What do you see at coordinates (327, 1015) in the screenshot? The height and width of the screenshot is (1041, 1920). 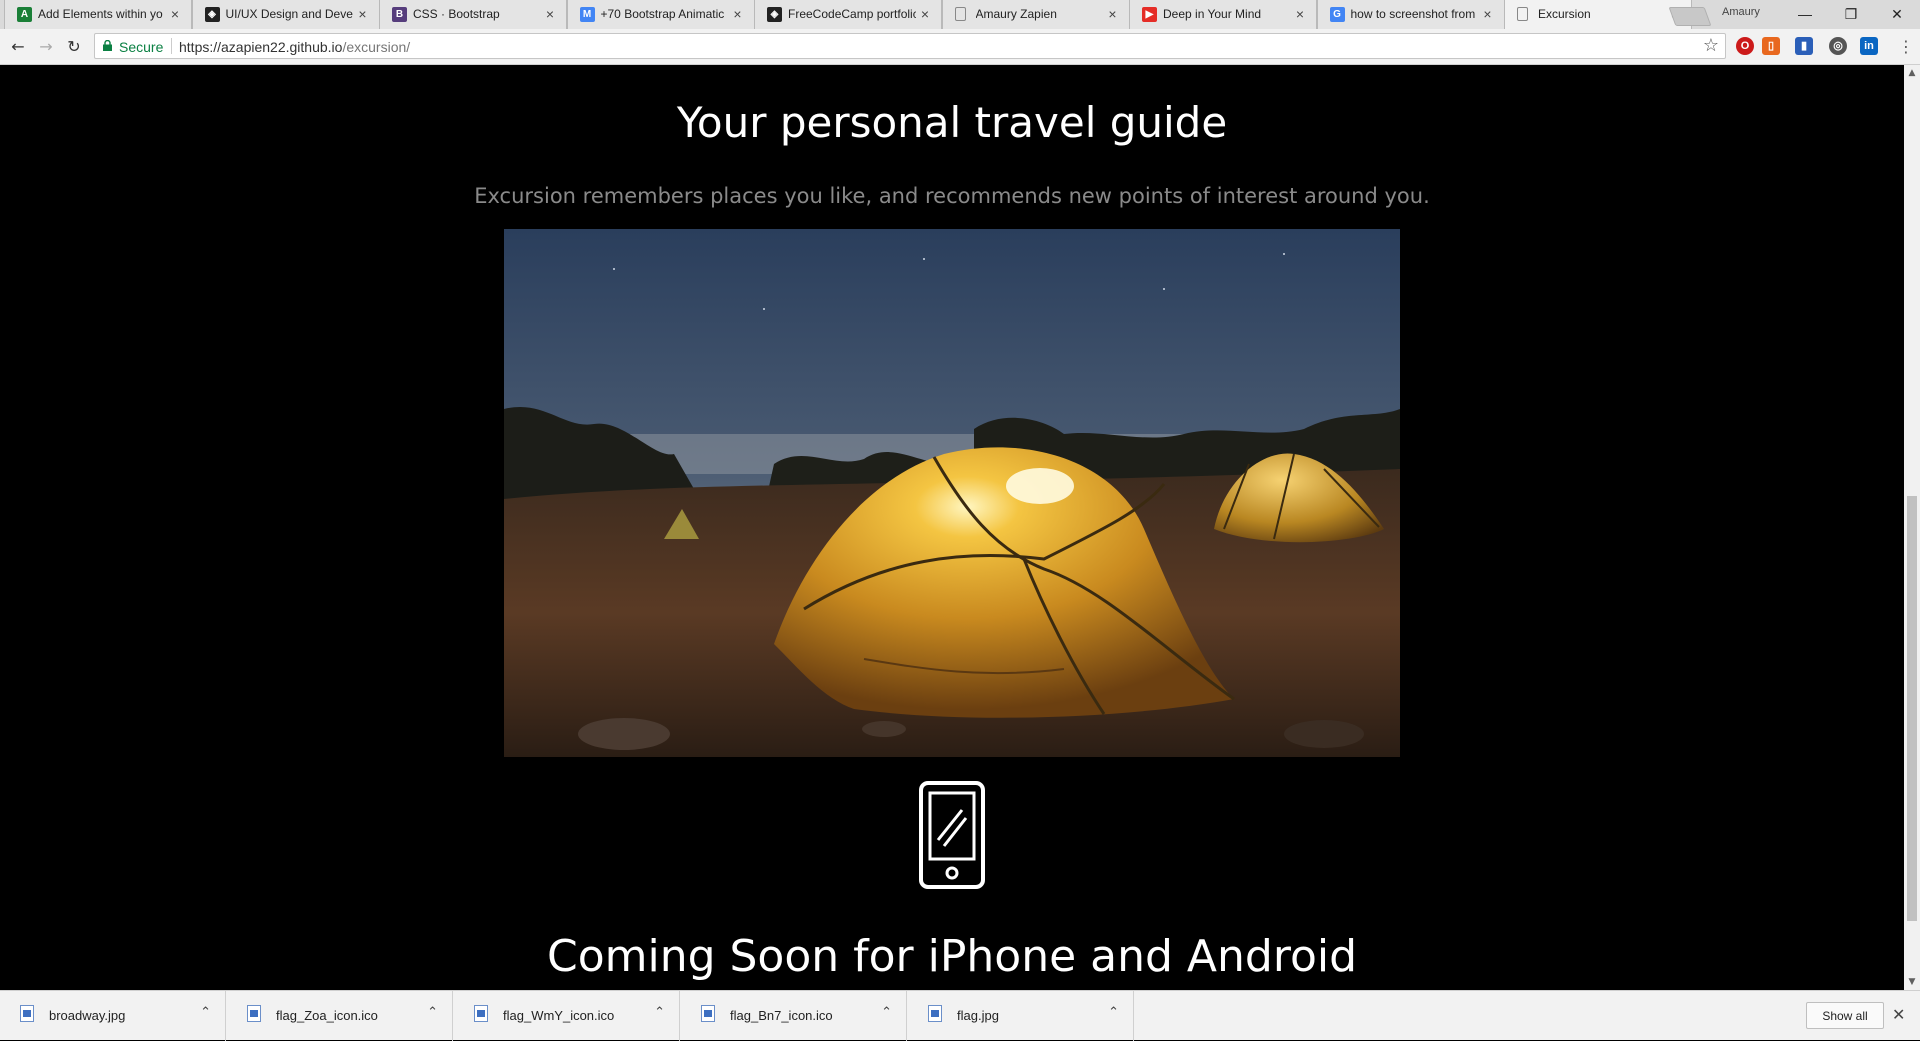 I see `download-filename: flag_Zoa_icon.ico` at bounding box center [327, 1015].